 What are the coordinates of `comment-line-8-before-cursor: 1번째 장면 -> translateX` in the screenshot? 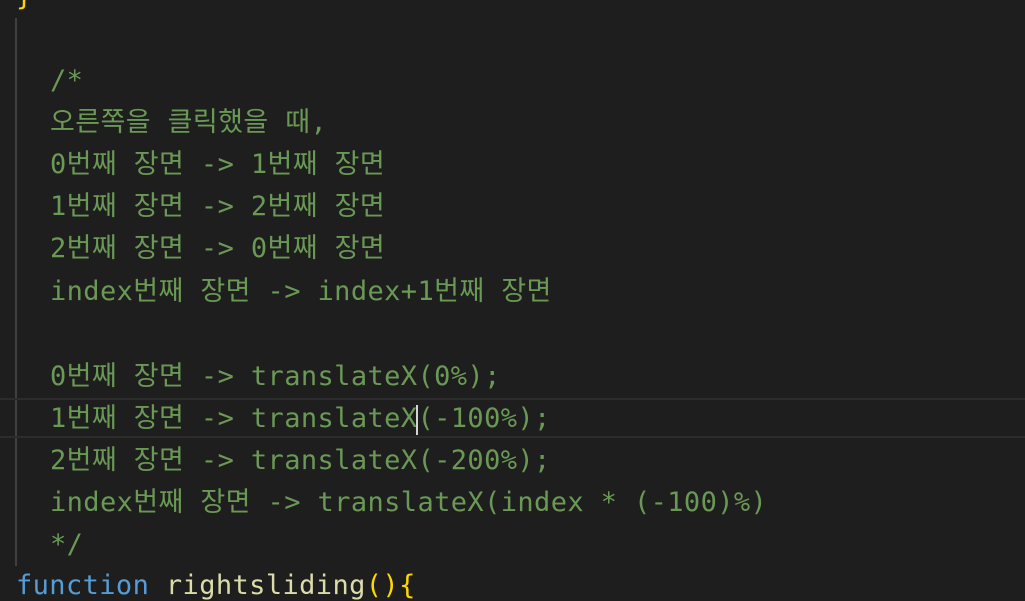 It's located at (234, 418).